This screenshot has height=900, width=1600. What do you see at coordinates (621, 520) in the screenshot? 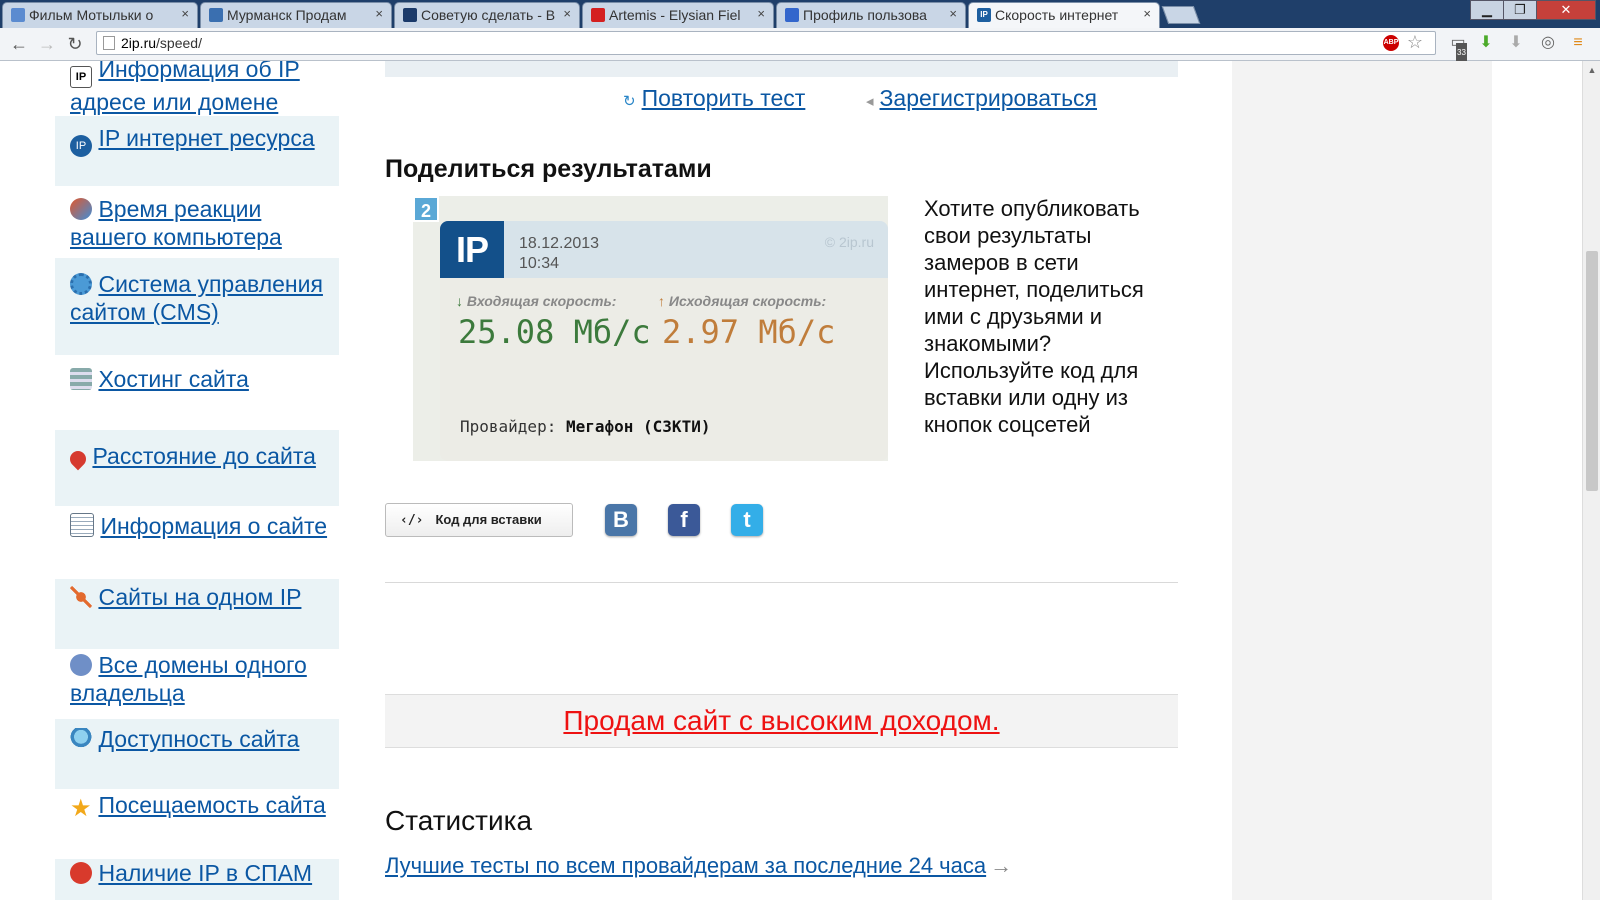
I see `vk-share-icon: B` at bounding box center [621, 520].